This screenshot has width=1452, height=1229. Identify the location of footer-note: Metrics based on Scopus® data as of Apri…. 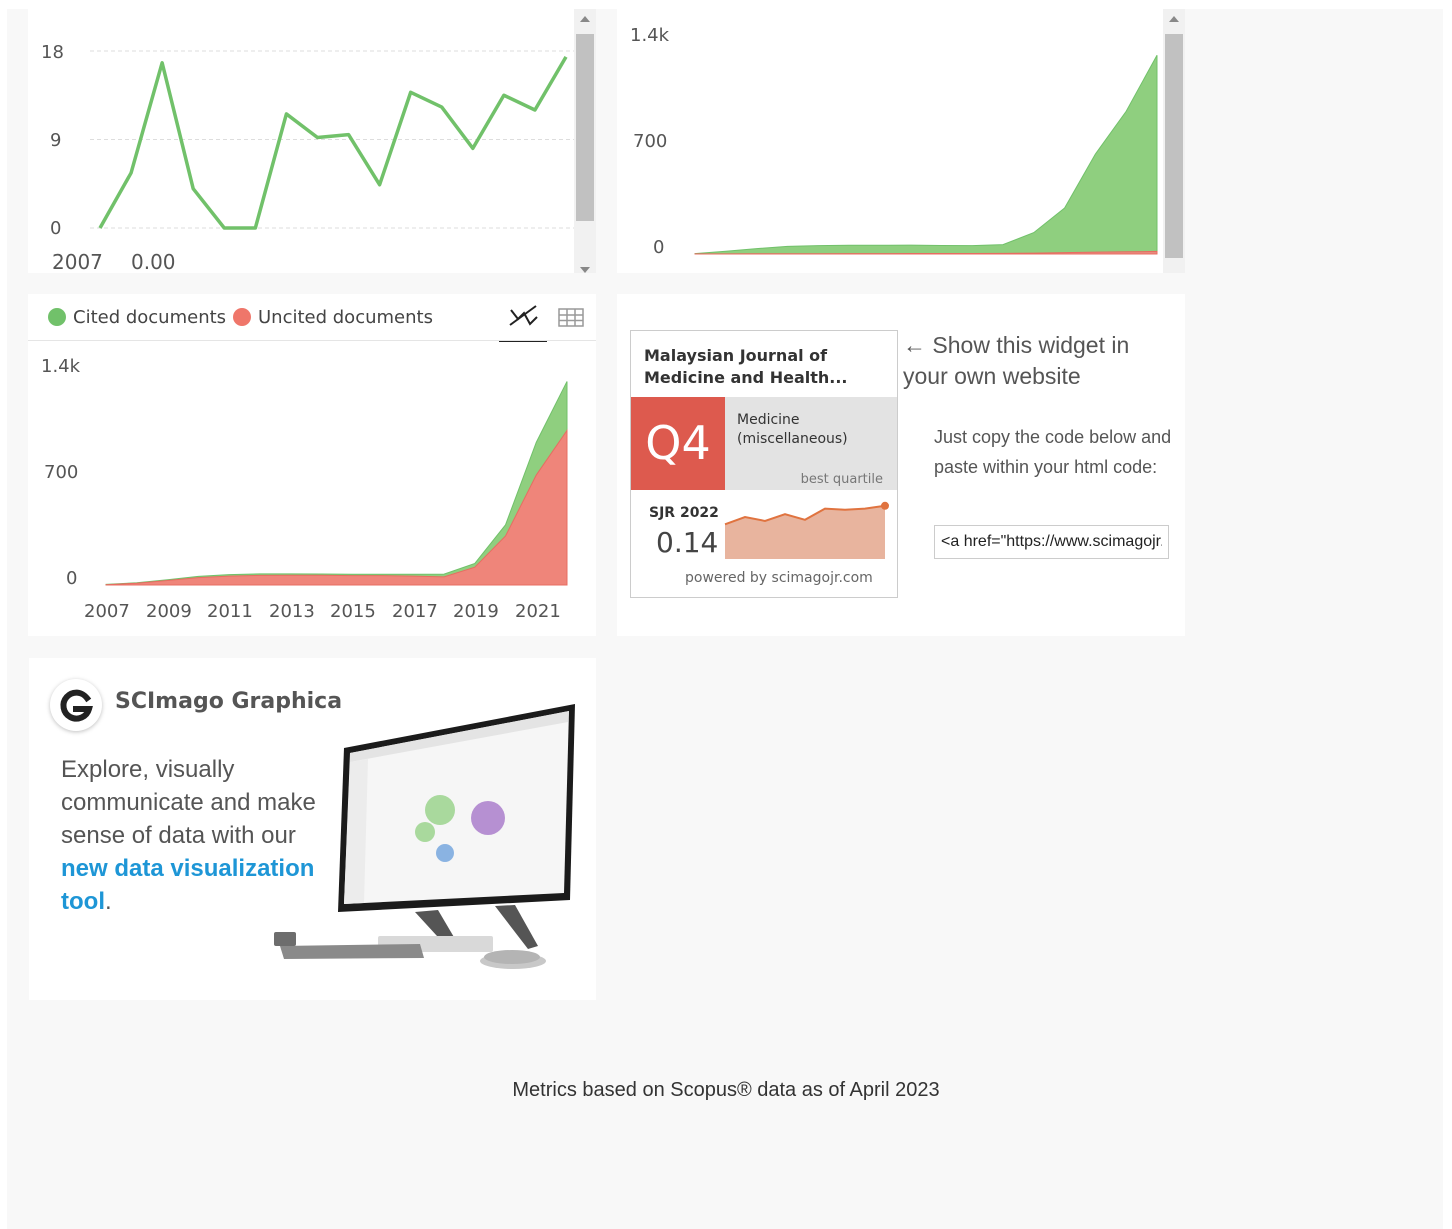
(726, 1090).